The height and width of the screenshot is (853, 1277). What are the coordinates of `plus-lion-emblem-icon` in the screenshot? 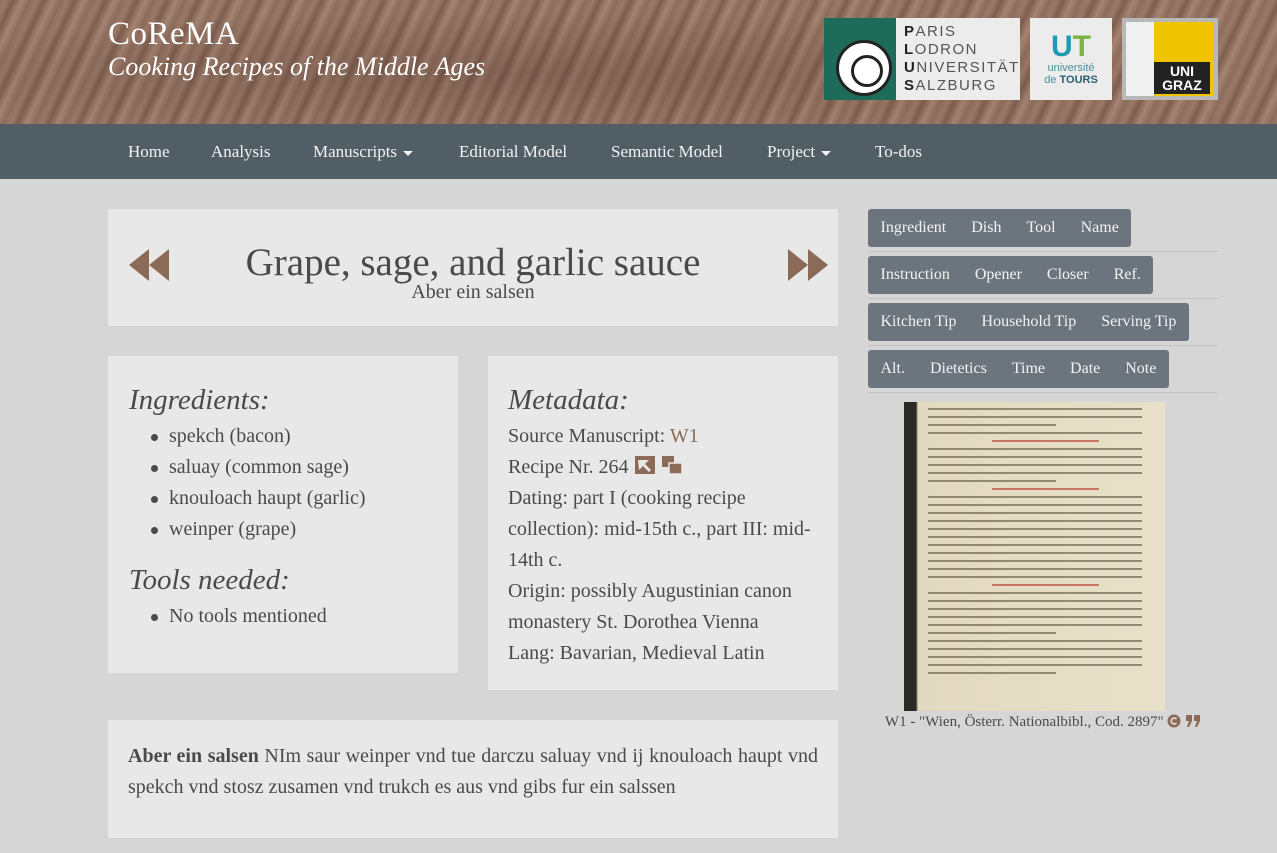 It's located at (860, 59).